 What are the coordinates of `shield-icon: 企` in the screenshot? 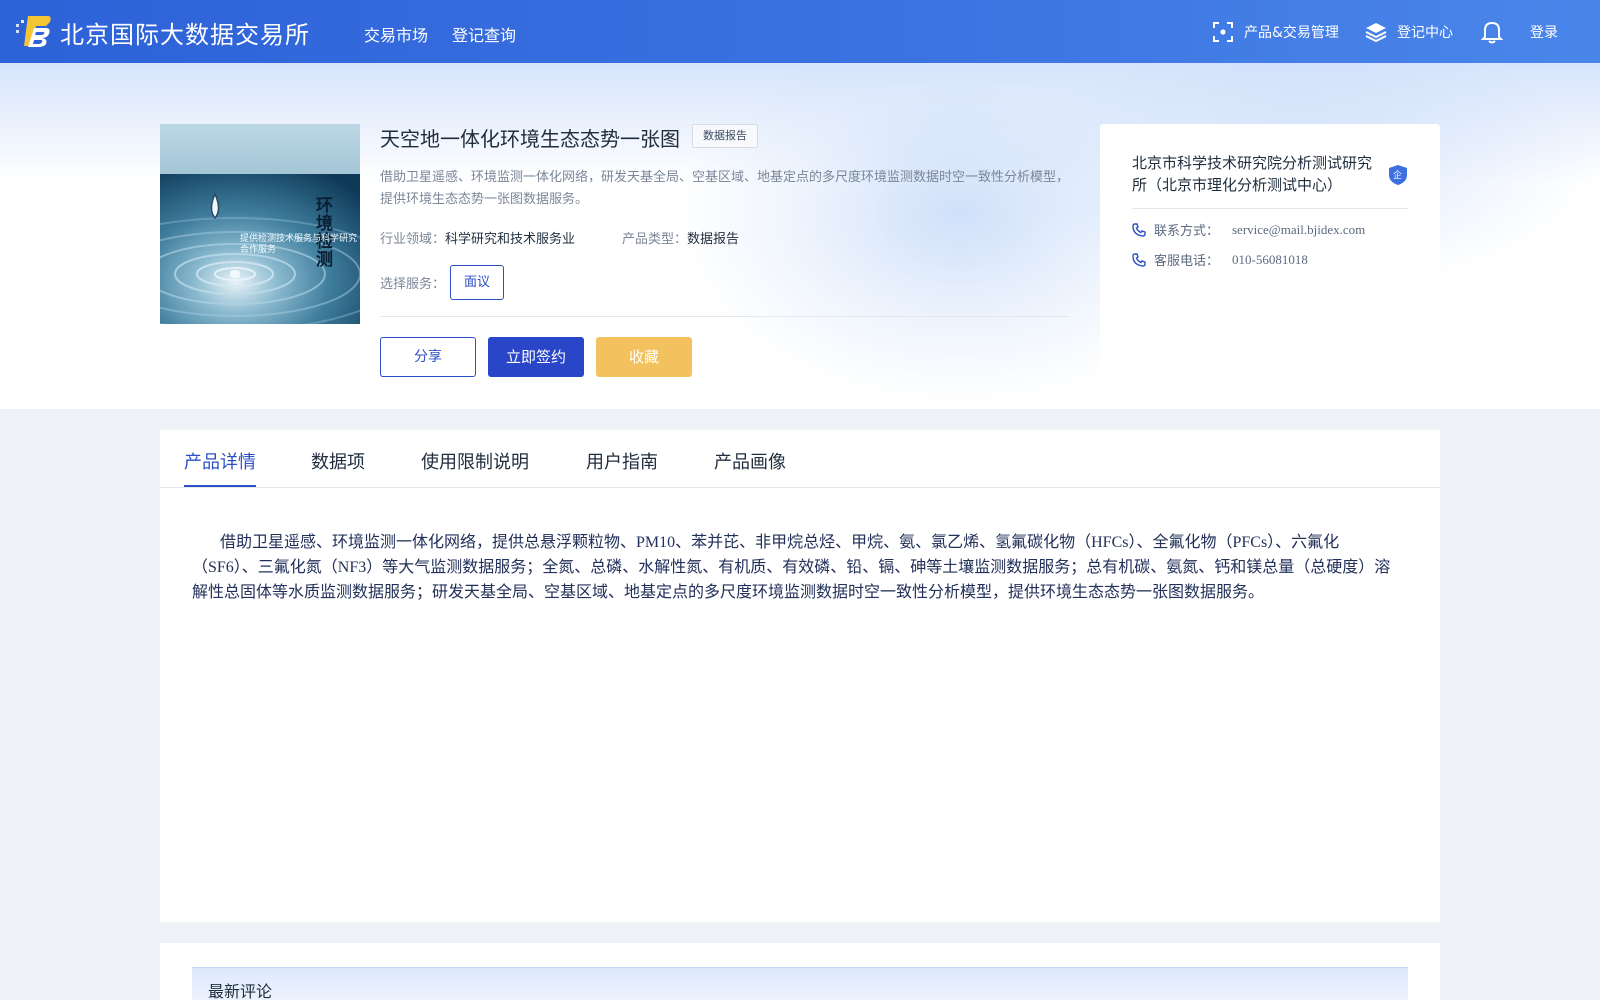 It's located at (1398, 175).